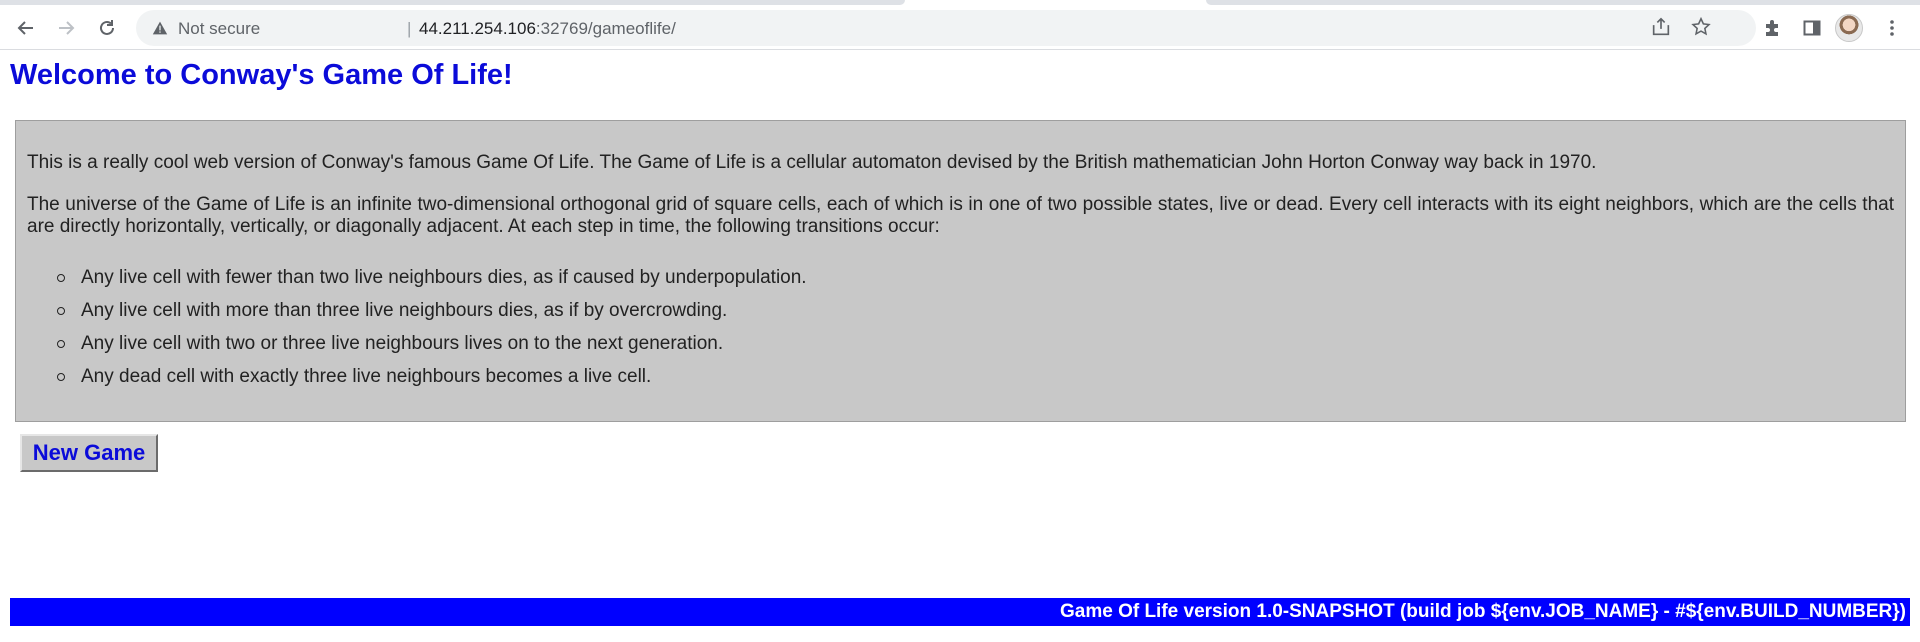  I want to click on back-icon, so click(25, 28).